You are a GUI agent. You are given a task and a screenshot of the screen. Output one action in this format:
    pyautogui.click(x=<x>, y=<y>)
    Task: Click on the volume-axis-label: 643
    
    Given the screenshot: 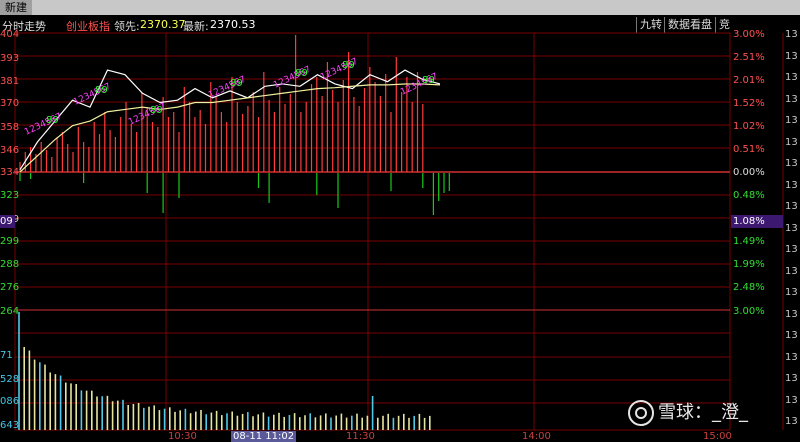 What is the action you would take?
    pyautogui.click(x=10, y=425)
    